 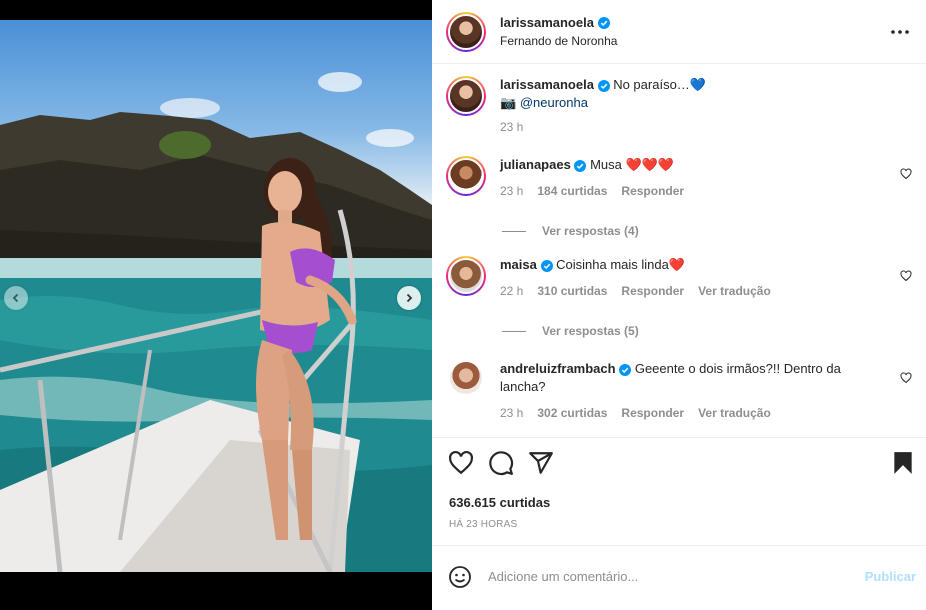 What do you see at coordinates (694, 31) in the screenshot?
I see `author-info: larissamanoela Fernando de Noronha` at bounding box center [694, 31].